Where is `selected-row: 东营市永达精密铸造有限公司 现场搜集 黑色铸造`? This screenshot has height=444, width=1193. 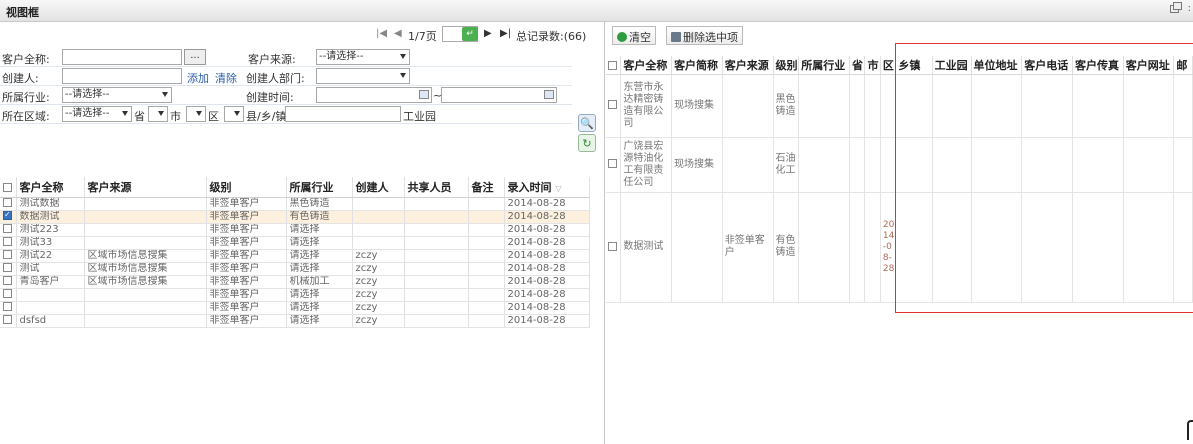 selected-row: 东营市永达精密铸造有限公司 现场搜集 黑色铸造 is located at coordinates (899, 106).